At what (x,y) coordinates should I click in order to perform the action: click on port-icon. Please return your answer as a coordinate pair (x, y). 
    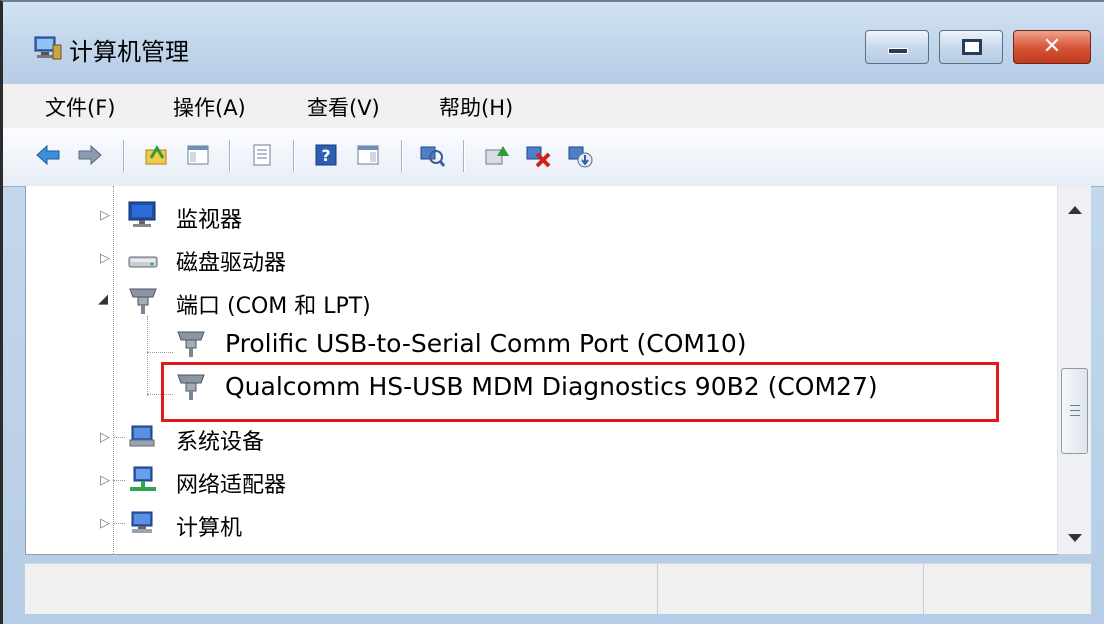
    Looking at the image, I should click on (143, 301).